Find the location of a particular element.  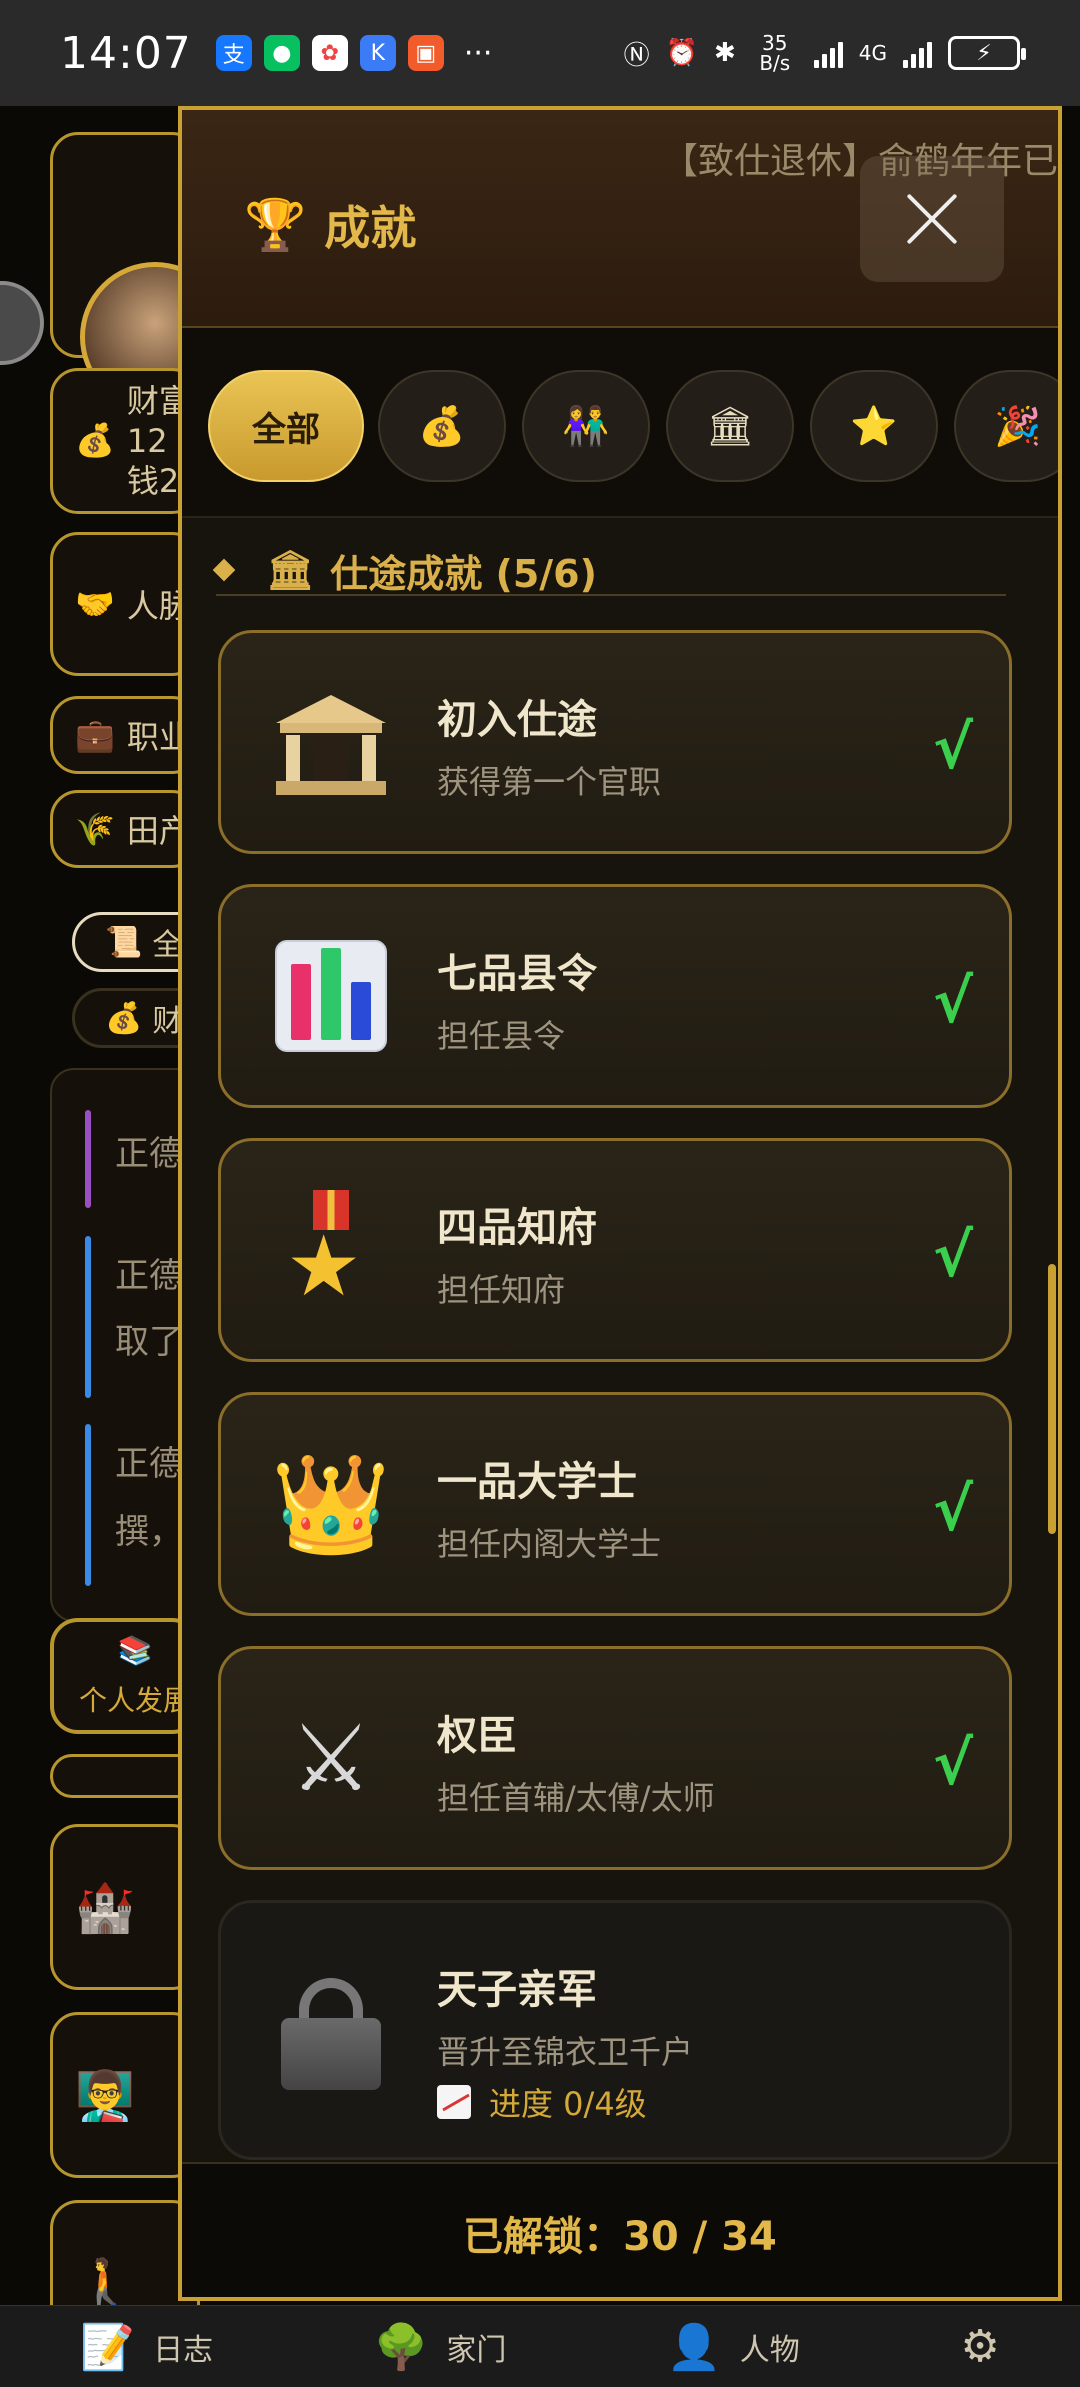

nav-settings: ⚙ is located at coordinates (979, 2346).